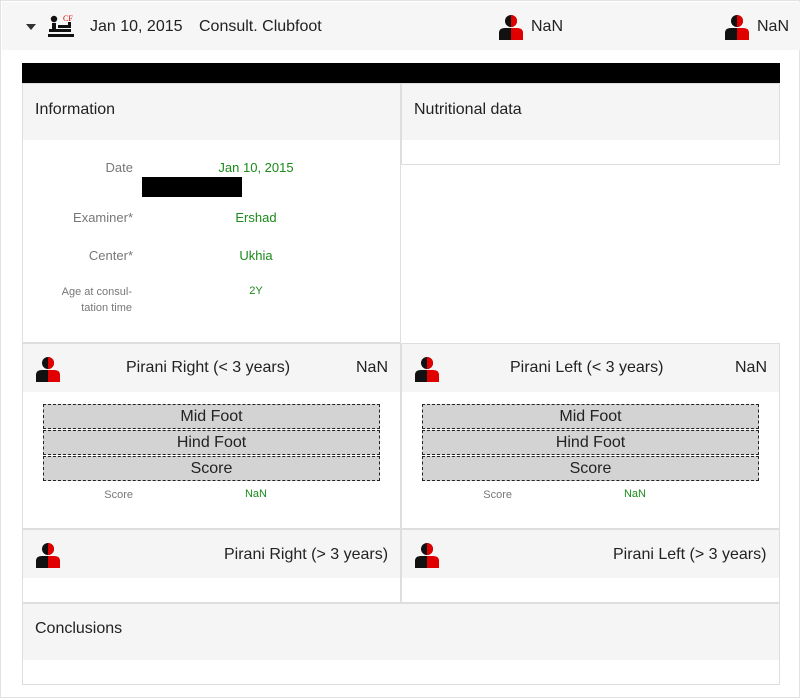 The width and height of the screenshot is (800, 698). I want to click on pirani-left-gt3-panel: Pirani Left (> 3 years), so click(590, 566).